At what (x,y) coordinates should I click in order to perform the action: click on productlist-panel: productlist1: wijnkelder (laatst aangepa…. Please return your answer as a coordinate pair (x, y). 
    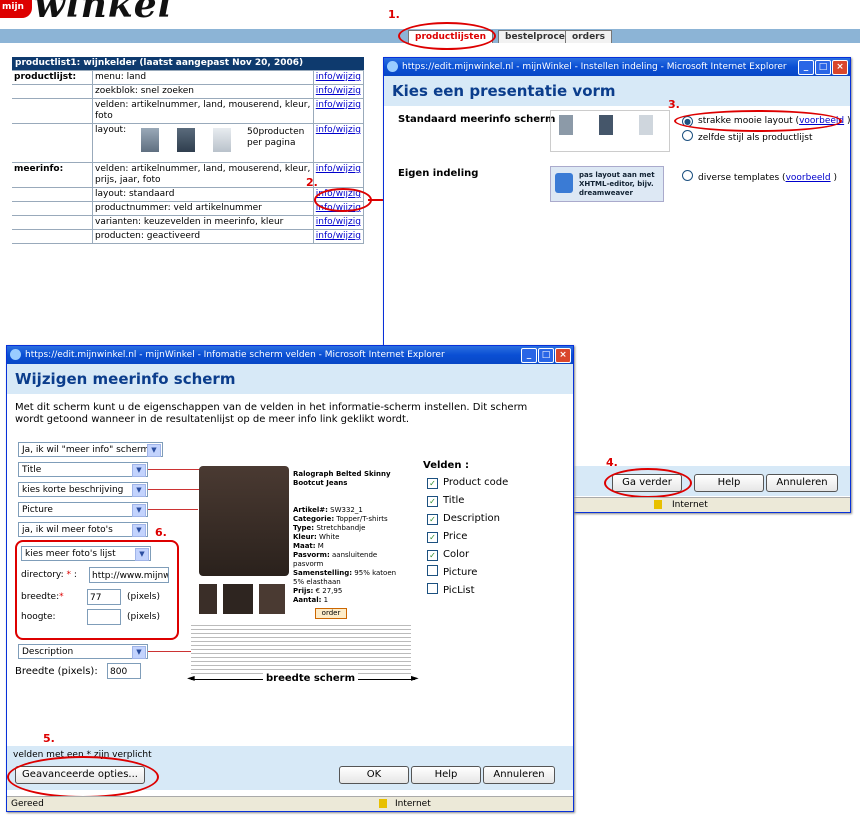
    Looking at the image, I should click on (188, 172).